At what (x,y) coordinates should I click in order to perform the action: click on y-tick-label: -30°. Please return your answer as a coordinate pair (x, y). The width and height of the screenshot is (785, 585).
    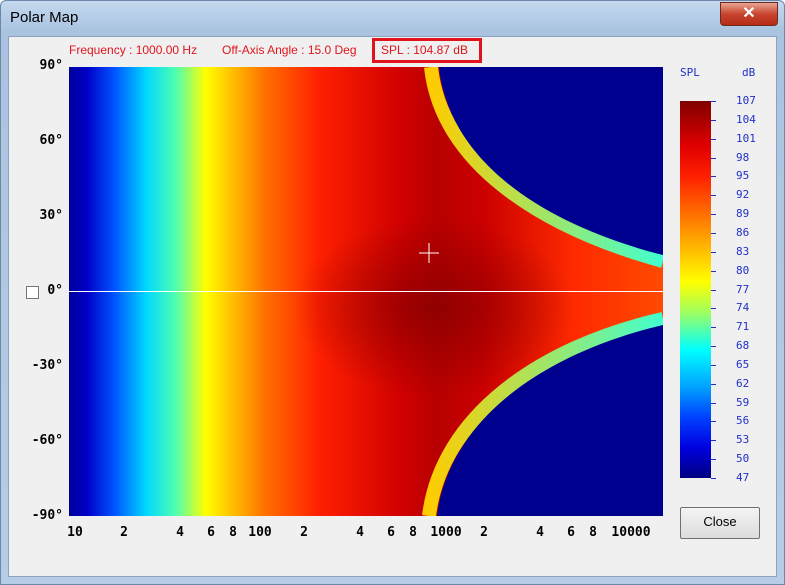
    Looking at the image, I should click on (47, 365).